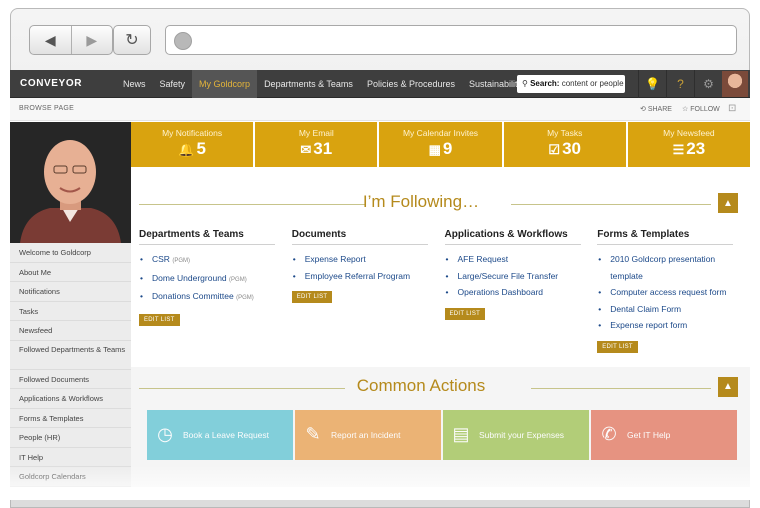 The height and width of the screenshot is (508, 760). Describe the element at coordinates (70, 253) in the screenshot. I see `sidebar-item: Welcome to Goldcorp` at that location.